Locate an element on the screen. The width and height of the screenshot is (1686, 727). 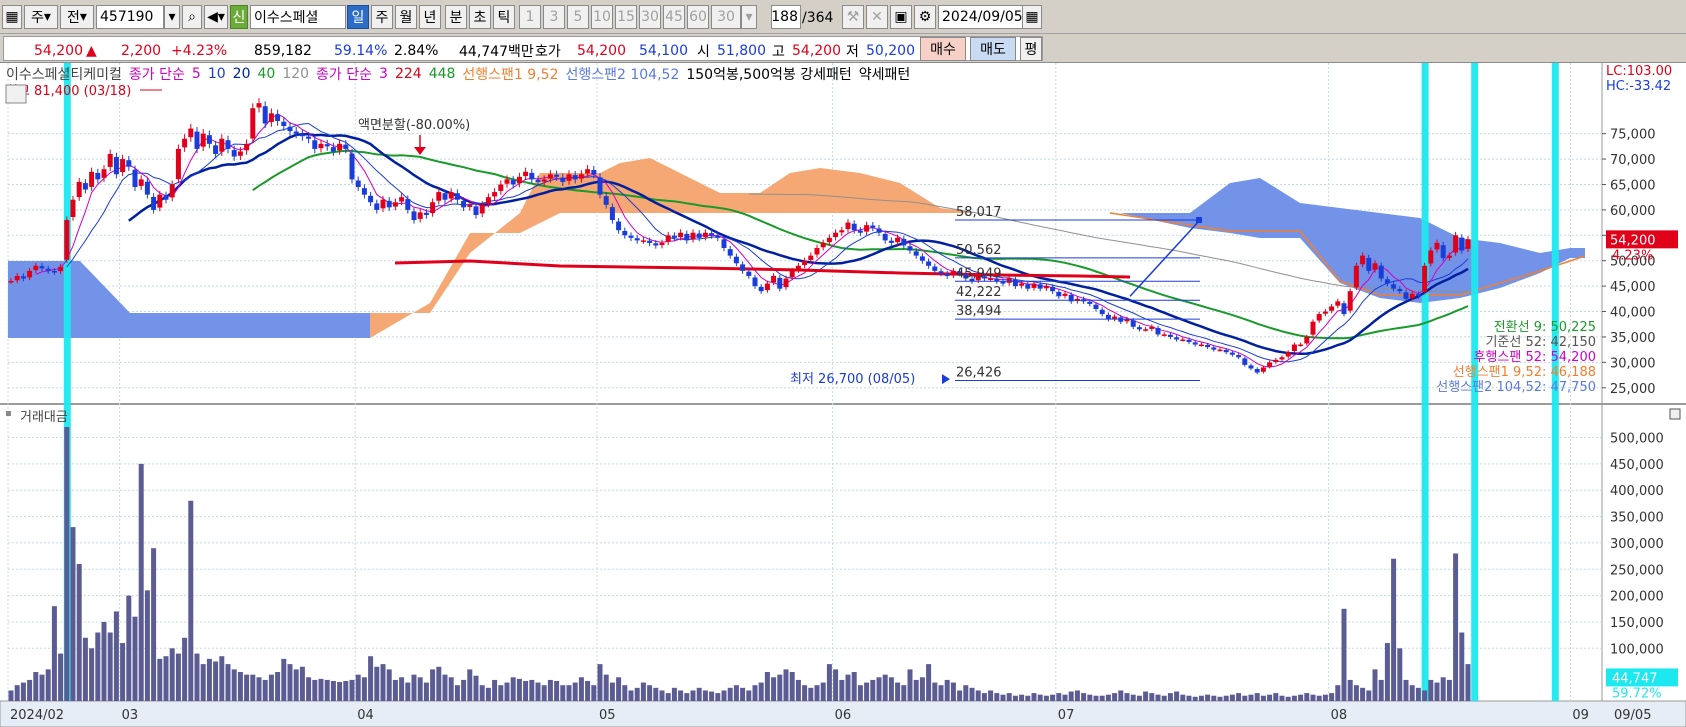
quote-price: 54,200 is located at coordinates (58, 51).